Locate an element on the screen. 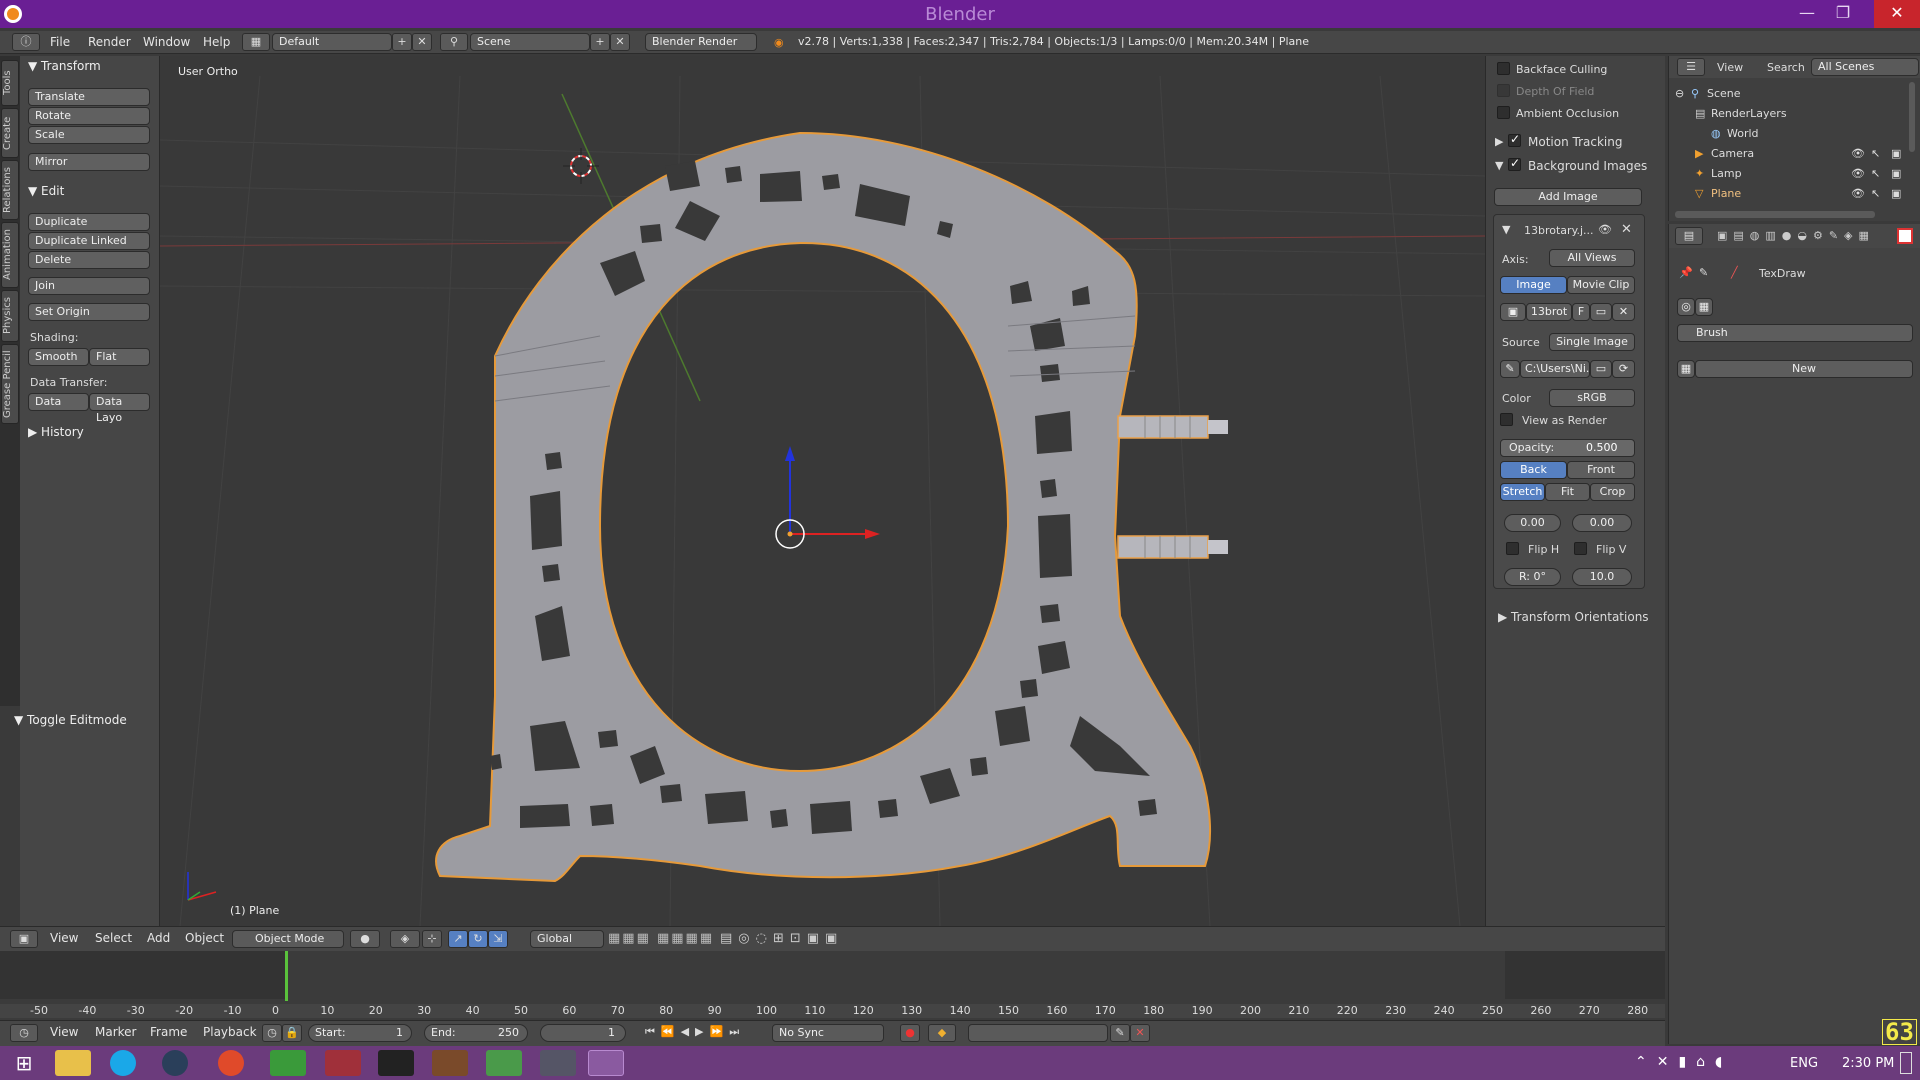  rotate-manipulator-icon: ↻ is located at coordinates (478, 939).